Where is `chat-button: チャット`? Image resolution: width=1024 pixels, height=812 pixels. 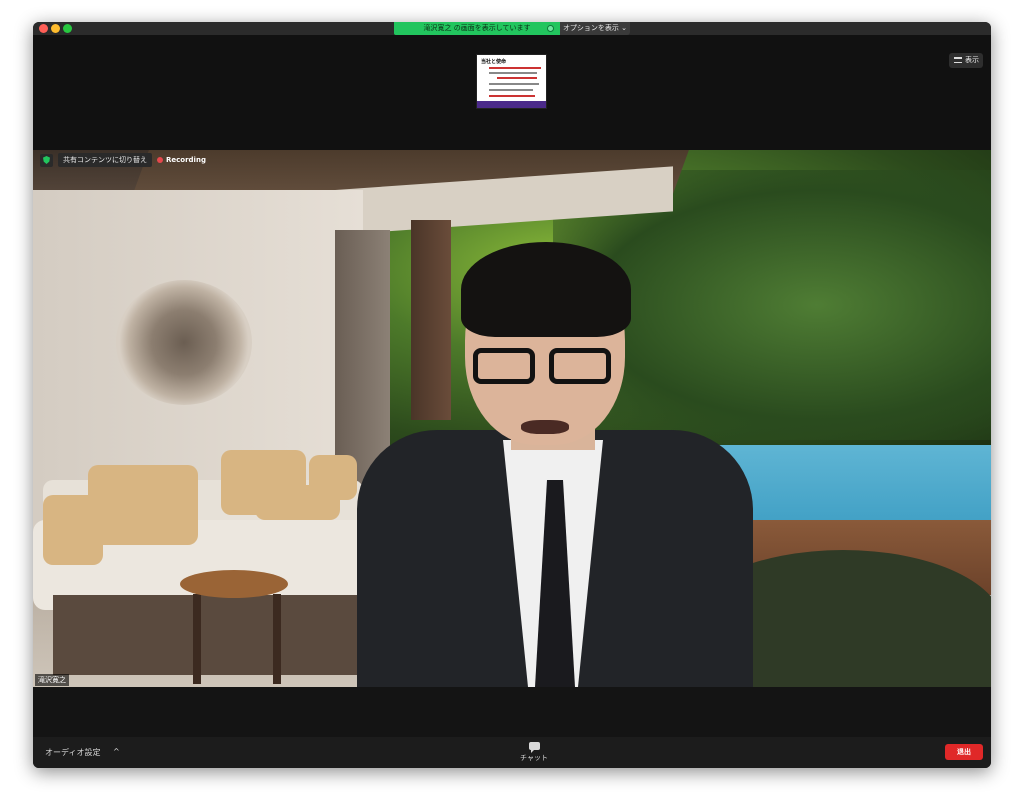 chat-button: チャット is located at coordinates (534, 751).